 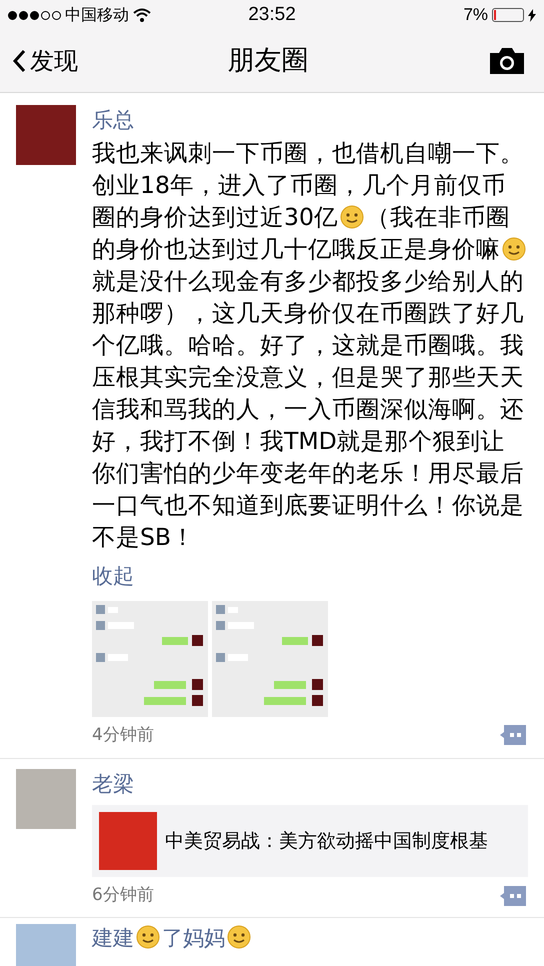 I want to click on back-button: 发现, so click(x=45, y=61).